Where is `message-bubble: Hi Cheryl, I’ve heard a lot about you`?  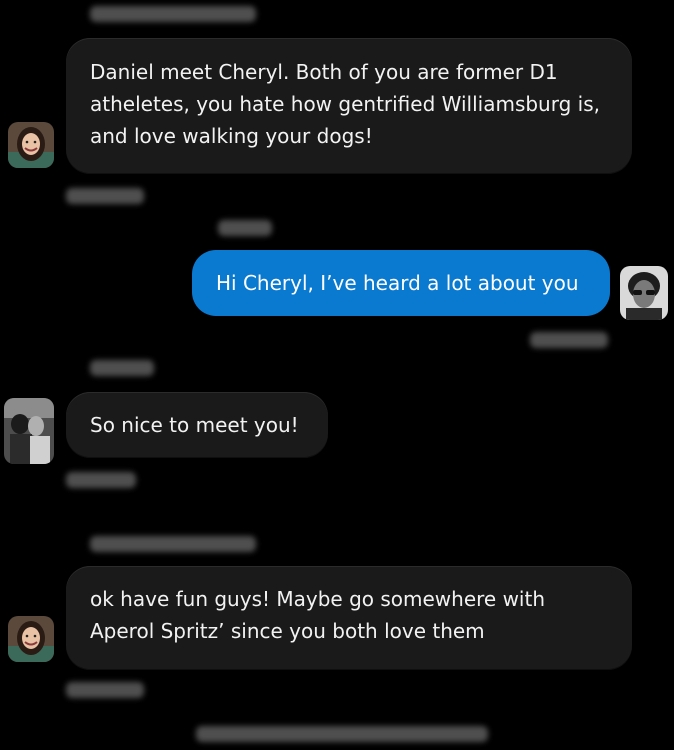
message-bubble: Hi Cheryl, I’ve heard a lot about you is located at coordinates (401, 283).